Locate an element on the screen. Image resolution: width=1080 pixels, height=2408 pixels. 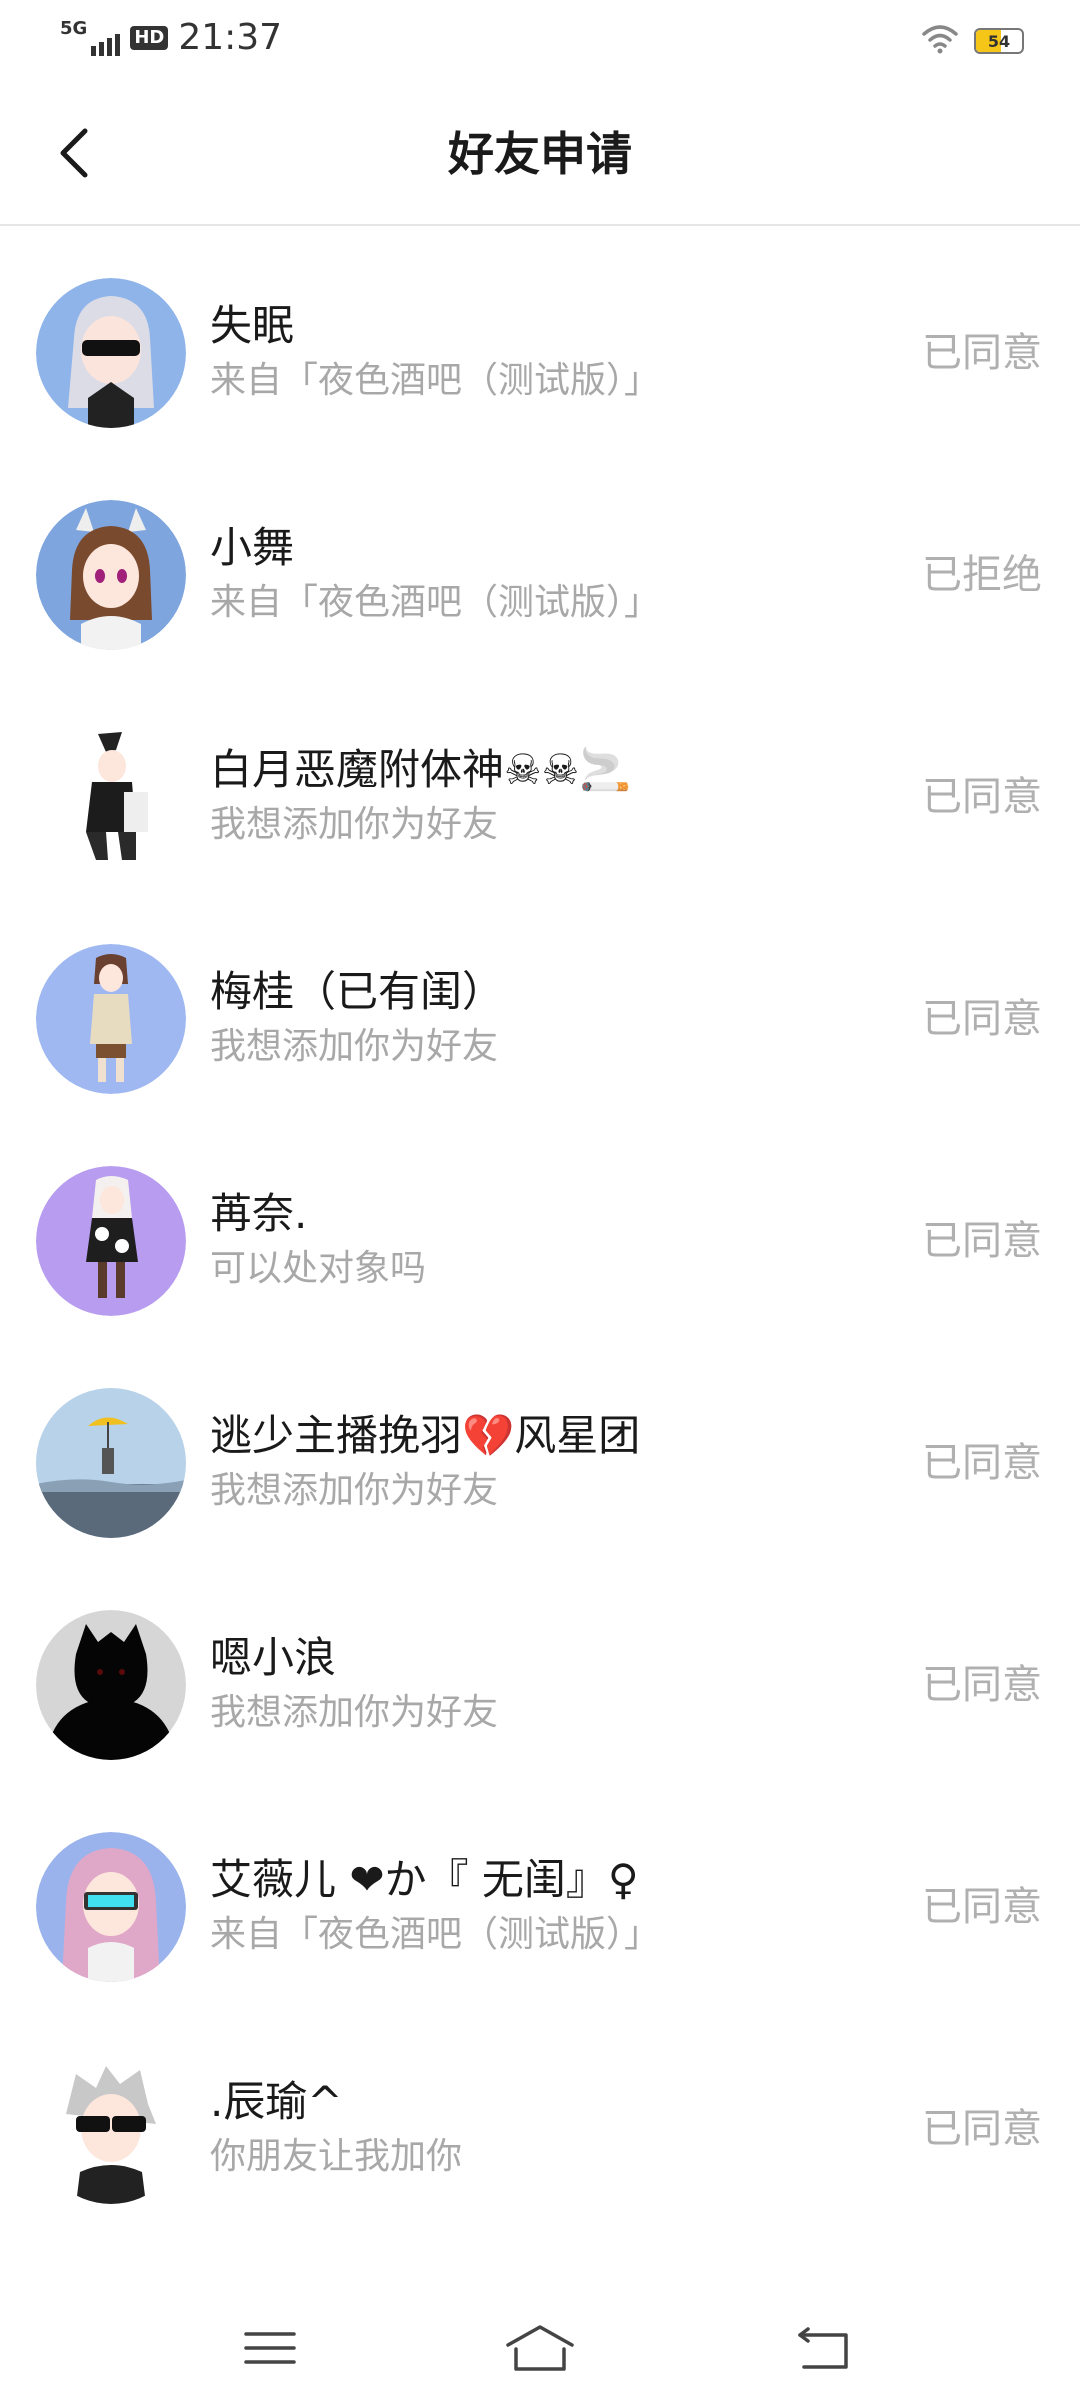
list-item: 梅桂（已有闺） 我想添加你为好友 已同意 is located at coordinates (540, 1005).